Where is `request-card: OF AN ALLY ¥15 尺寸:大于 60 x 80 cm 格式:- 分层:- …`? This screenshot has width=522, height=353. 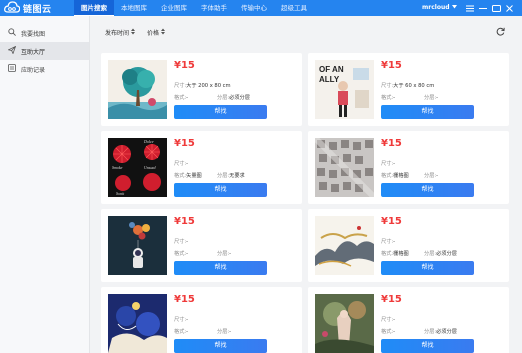 request-card: OF AN ALLY ¥15 尺寸:大于 60 x 80 cm 格式:- 分层:- … is located at coordinates (408, 89).